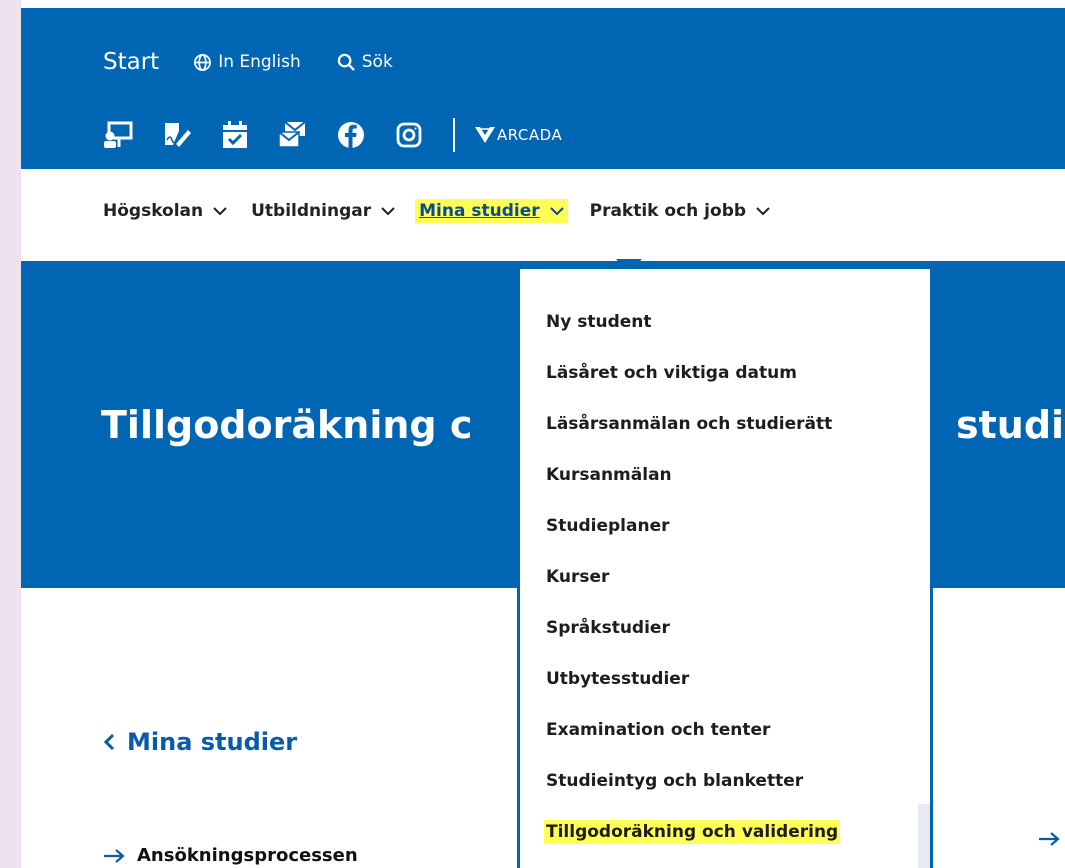  I want to click on dropdown-item-examination: Examination och tenter, so click(692, 742).